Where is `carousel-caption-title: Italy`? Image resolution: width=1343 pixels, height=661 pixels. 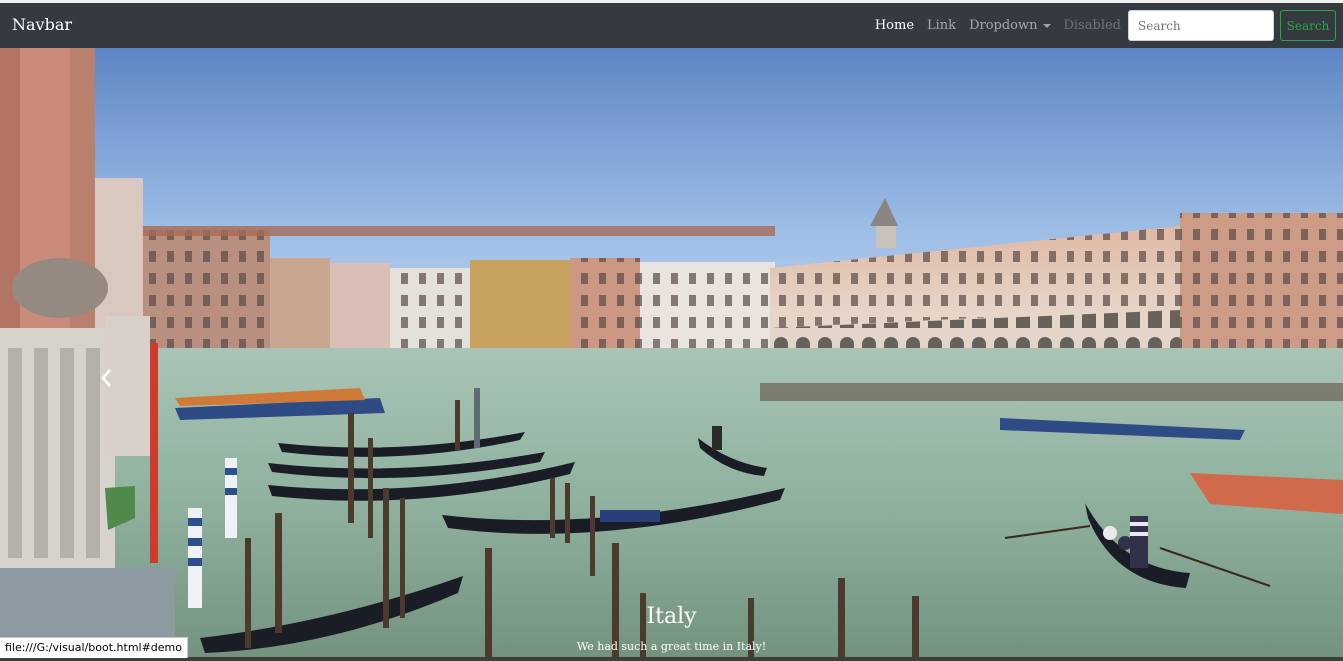 carousel-caption-title: Italy is located at coordinates (671, 616).